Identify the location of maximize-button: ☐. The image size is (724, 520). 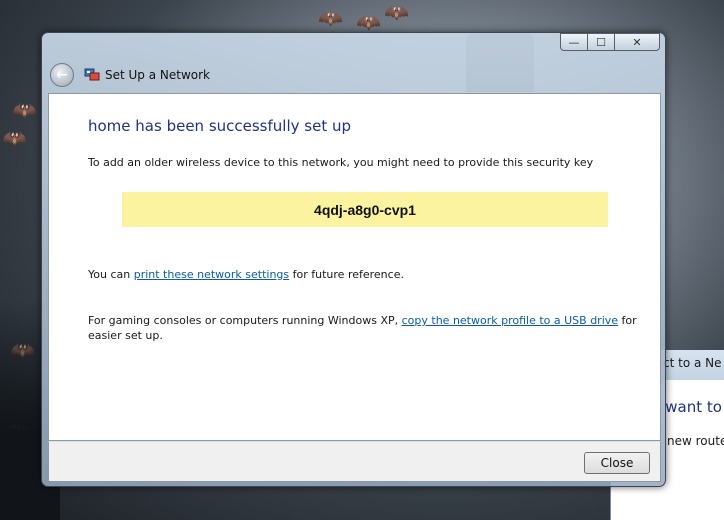
(601, 42).